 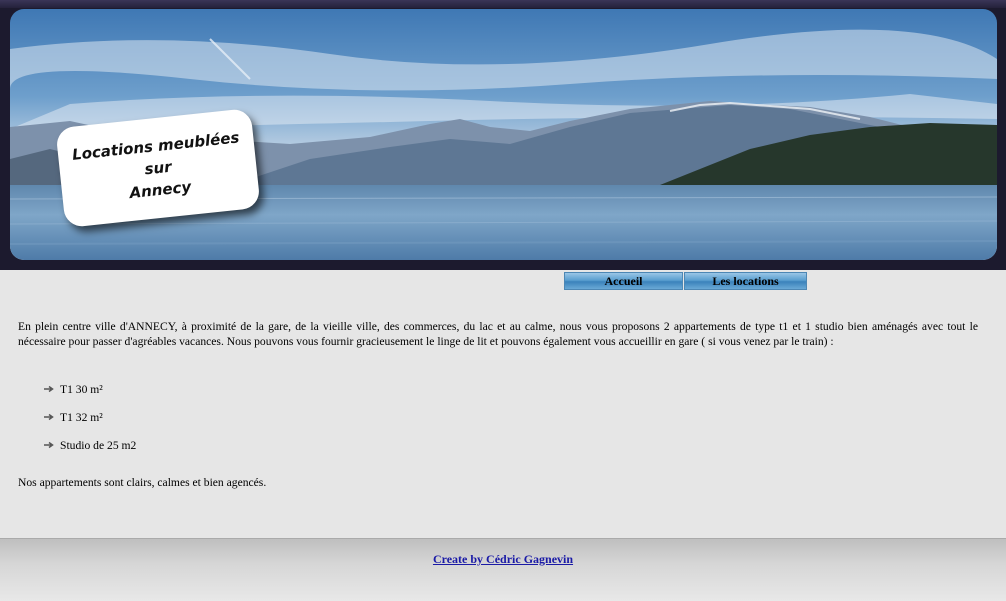 I want to click on main-nav: Accueil Les locations, so click(x=685, y=281).